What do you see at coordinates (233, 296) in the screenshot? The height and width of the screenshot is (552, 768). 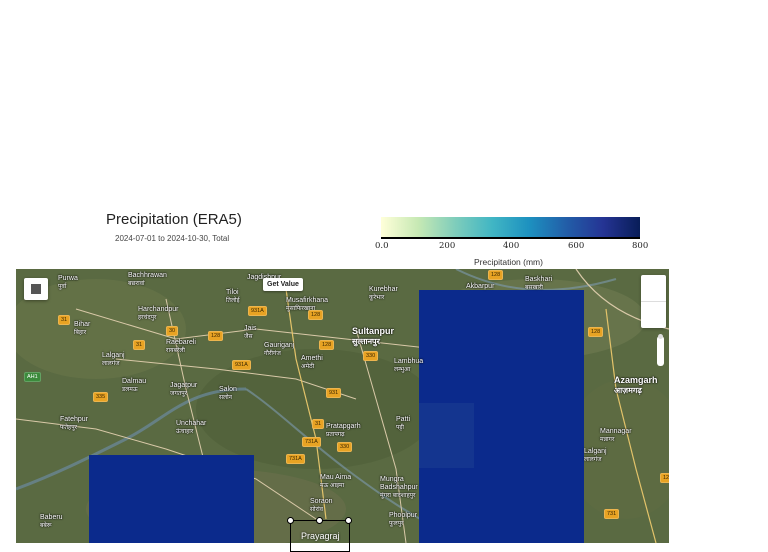 I see `place-label: Tiloi तिलोई` at bounding box center [233, 296].